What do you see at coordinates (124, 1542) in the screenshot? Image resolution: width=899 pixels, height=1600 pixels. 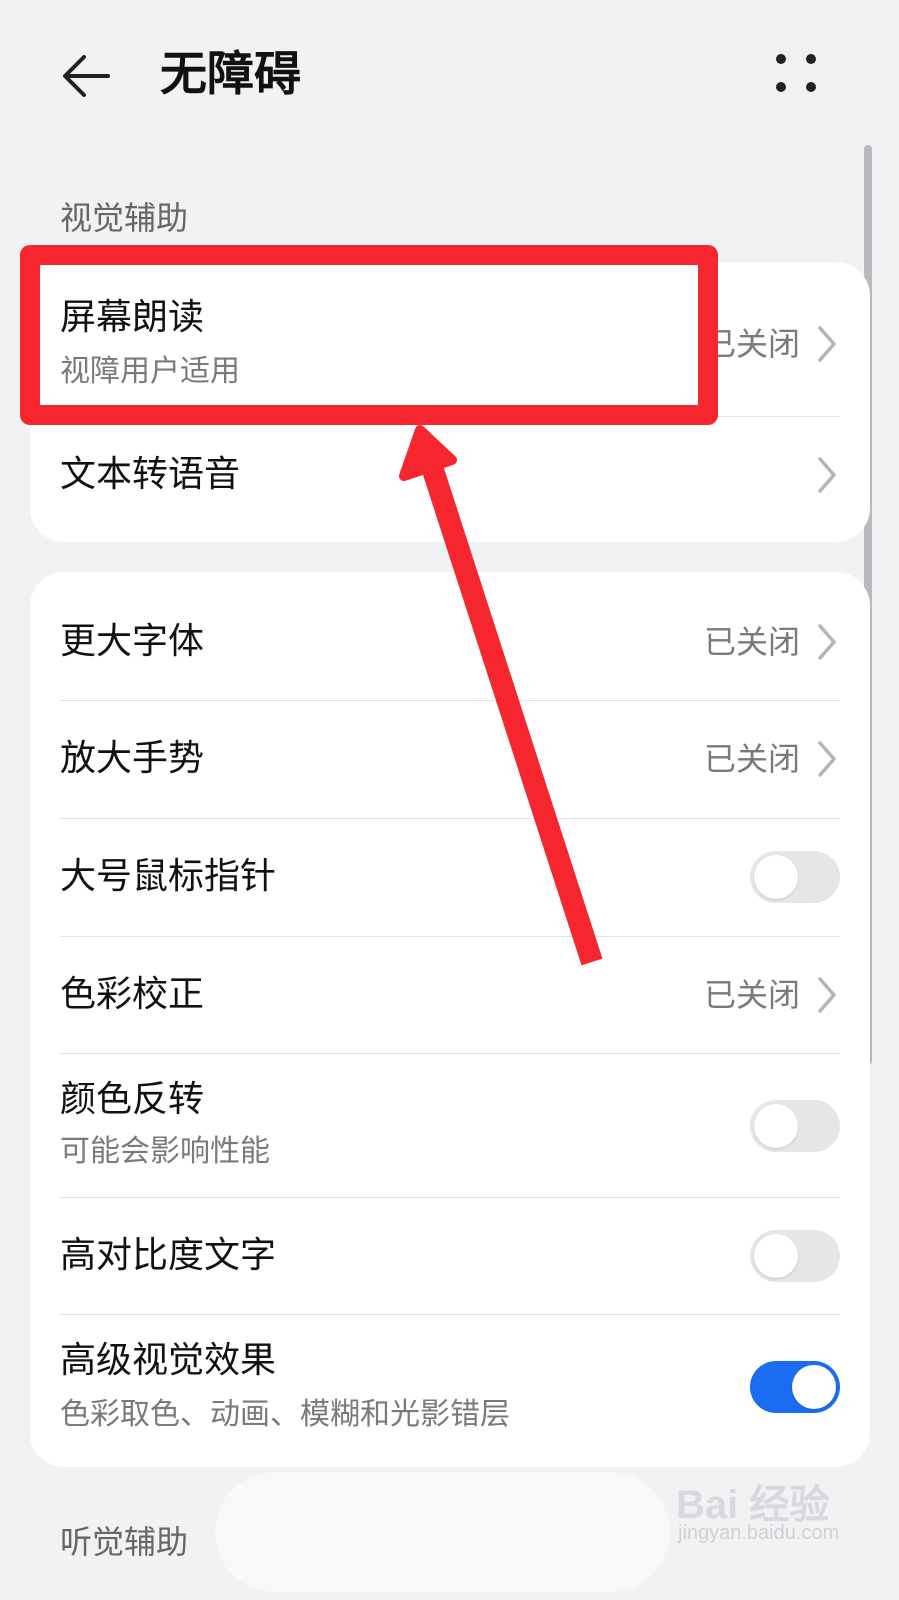 I see `section-label-hearing: 听觉辅助` at bounding box center [124, 1542].